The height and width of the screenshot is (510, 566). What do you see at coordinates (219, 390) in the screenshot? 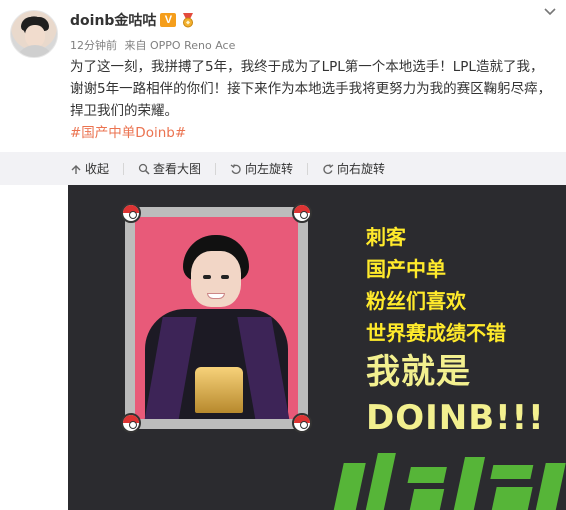
I see `trophy` at bounding box center [219, 390].